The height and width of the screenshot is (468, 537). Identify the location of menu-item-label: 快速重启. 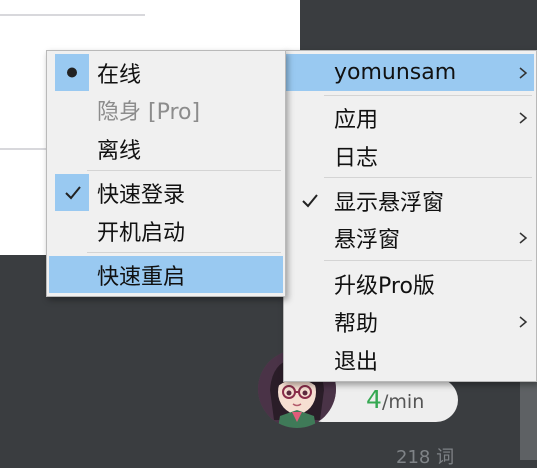
(141, 277).